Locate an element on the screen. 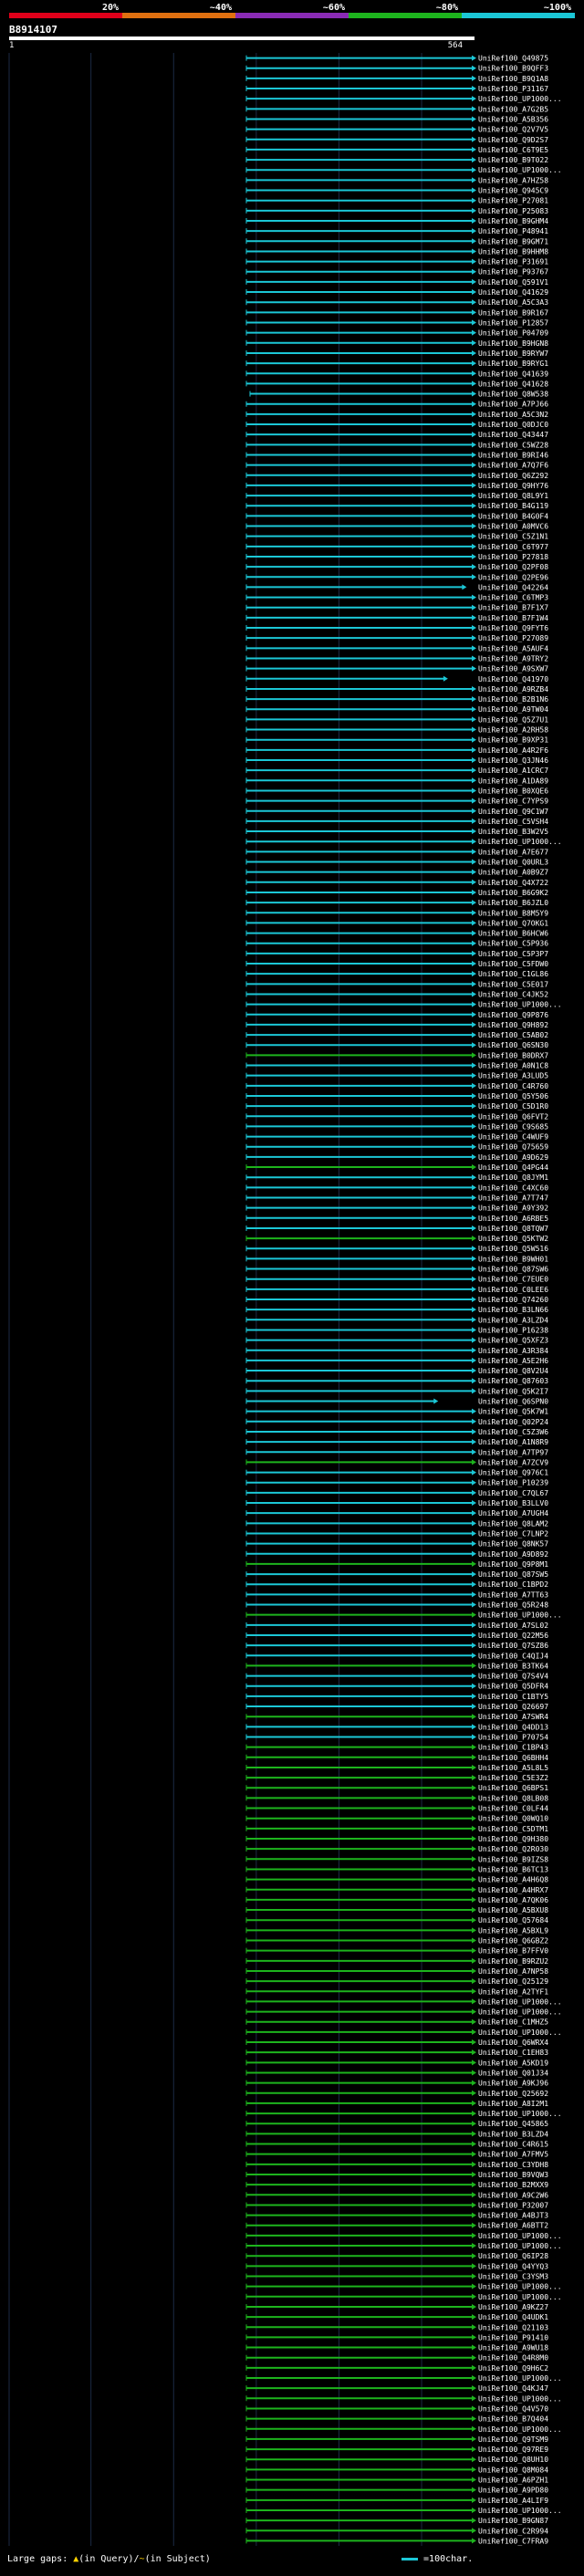 The image size is (584, 2576). hit-label: UniRef100_Q9H380 is located at coordinates (513, 1839).